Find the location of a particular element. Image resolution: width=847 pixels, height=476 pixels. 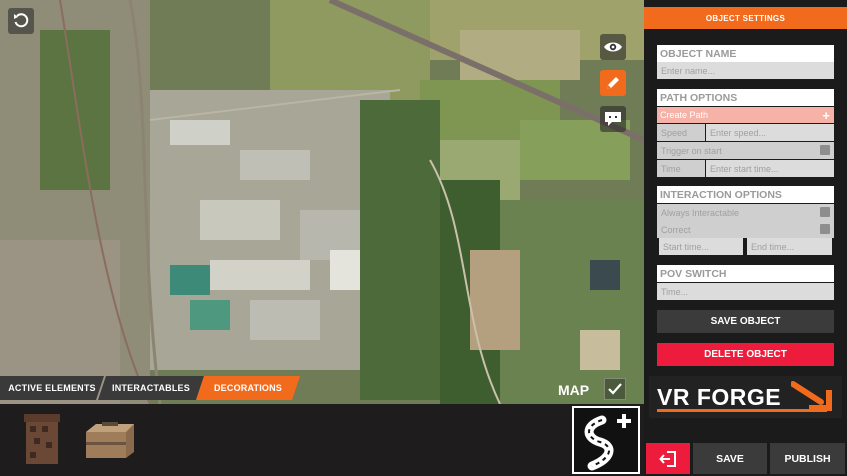

trigger-on-start-label: Trigger on start is located at coordinates (691, 150).